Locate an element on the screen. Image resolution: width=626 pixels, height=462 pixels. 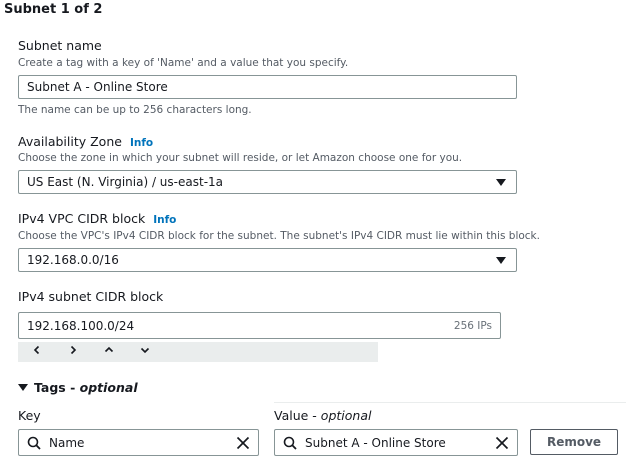
cidr-stepper is located at coordinates (198, 352).